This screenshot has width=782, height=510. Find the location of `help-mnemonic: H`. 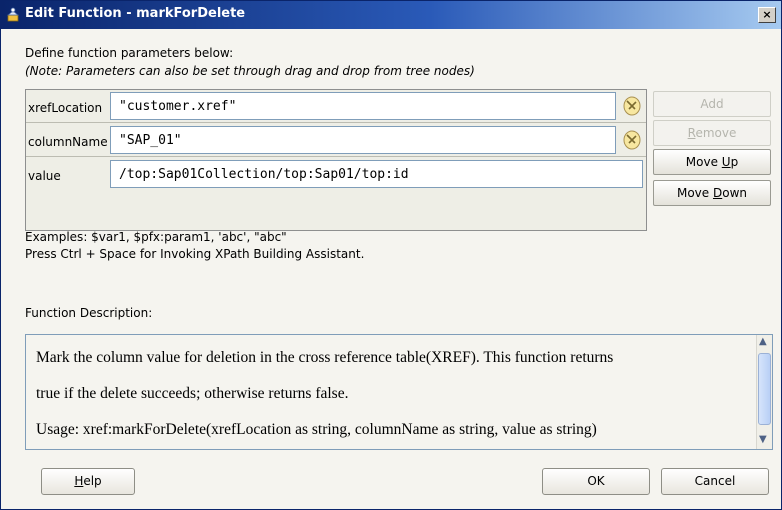

help-mnemonic: H is located at coordinates (79, 481).